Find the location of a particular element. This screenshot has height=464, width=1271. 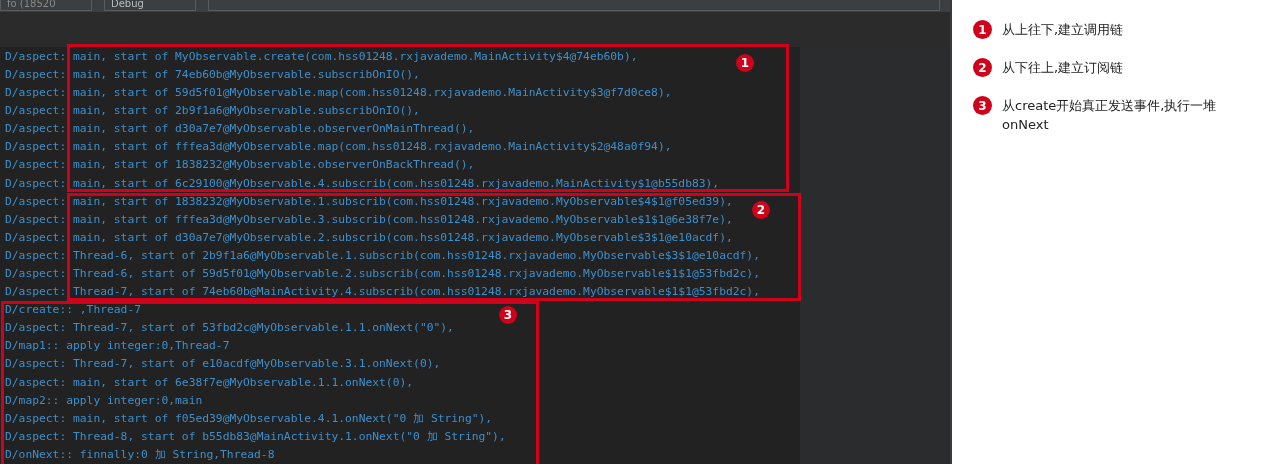

log-line: D/map2:: apply integer:0,main is located at coordinates (103, 400).